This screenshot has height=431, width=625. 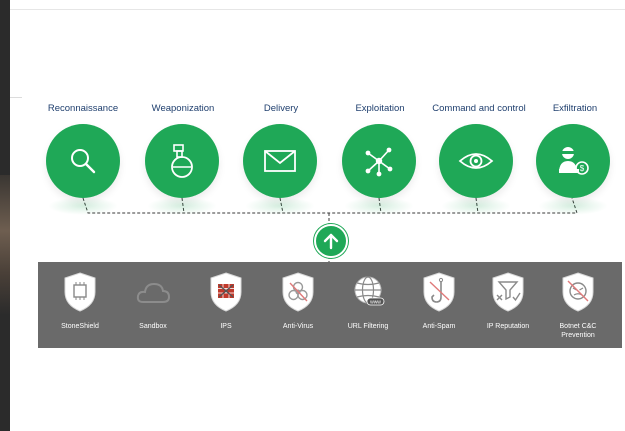 I want to click on tool-label-stoneshield: StoneShield, so click(x=80, y=326).